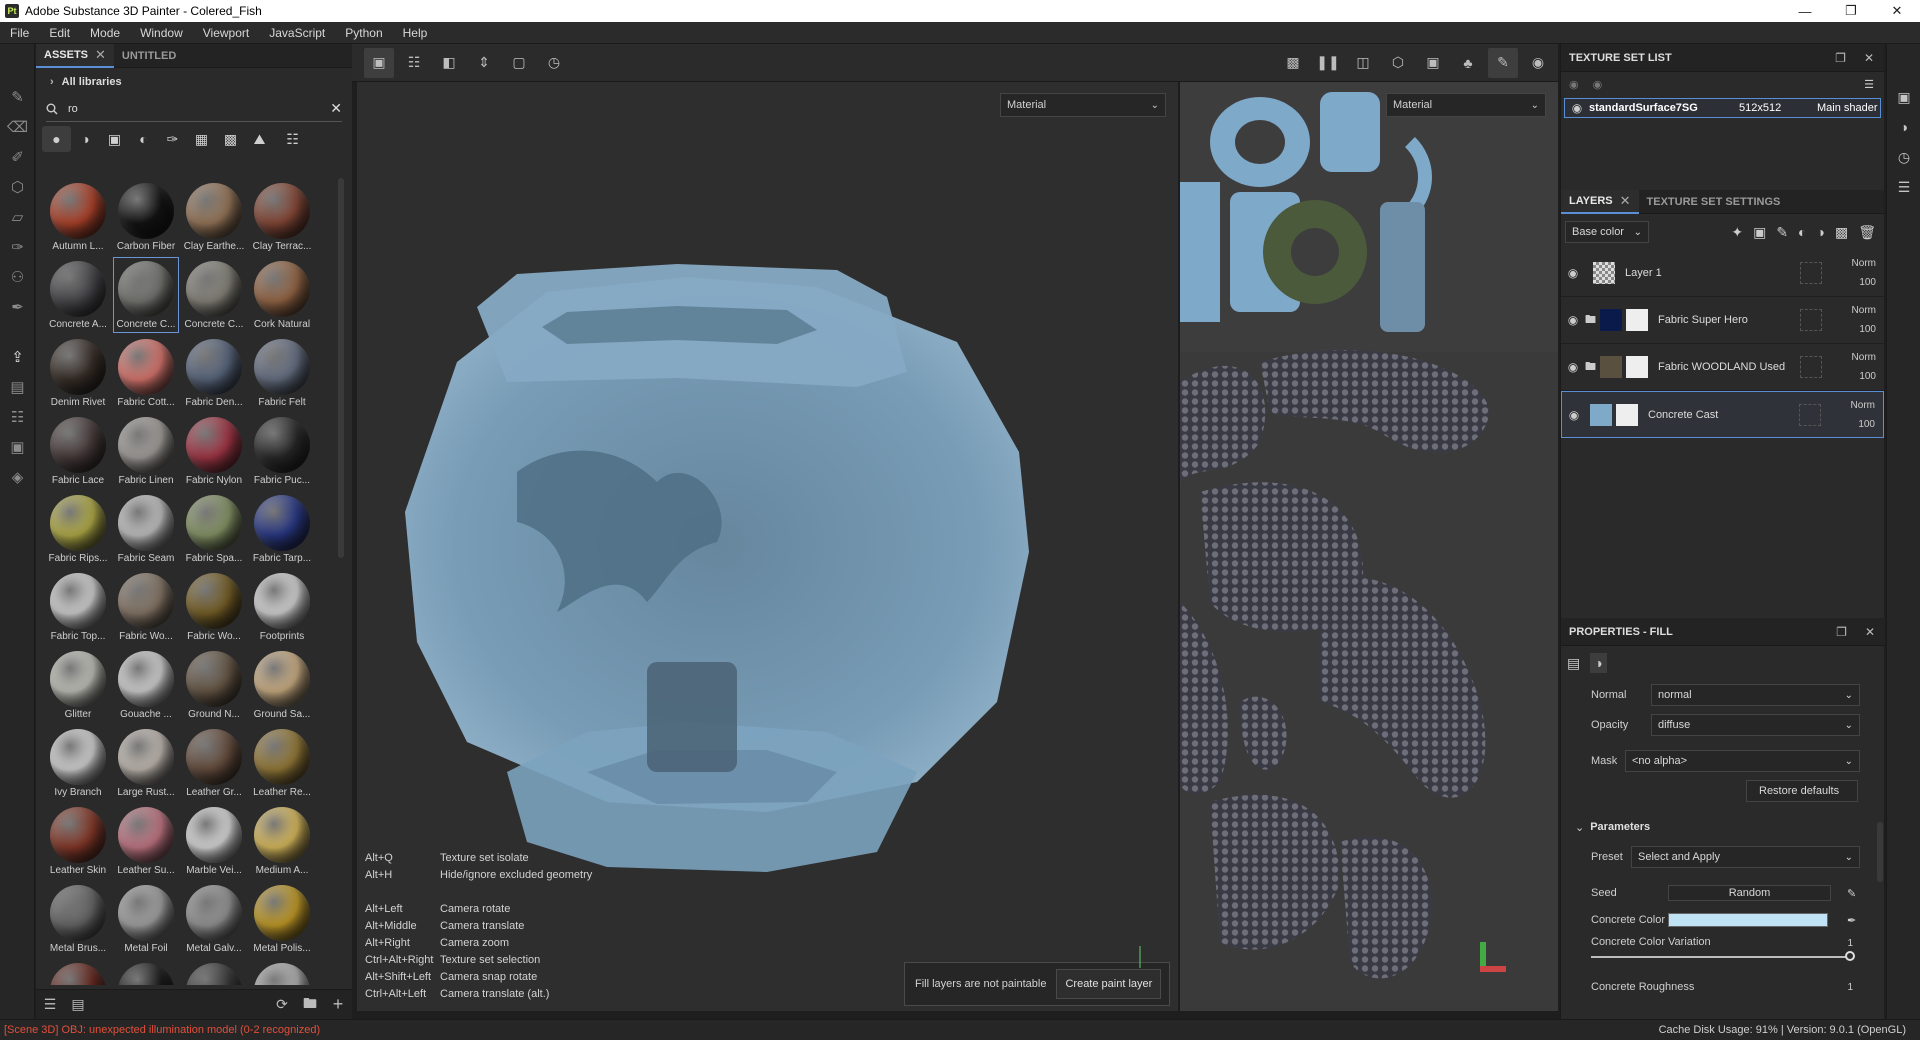 Image resolution: width=1920 pixels, height=1040 pixels. What do you see at coordinates (1851, 893) in the screenshot?
I see `edit-seed-icon: ✎` at bounding box center [1851, 893].